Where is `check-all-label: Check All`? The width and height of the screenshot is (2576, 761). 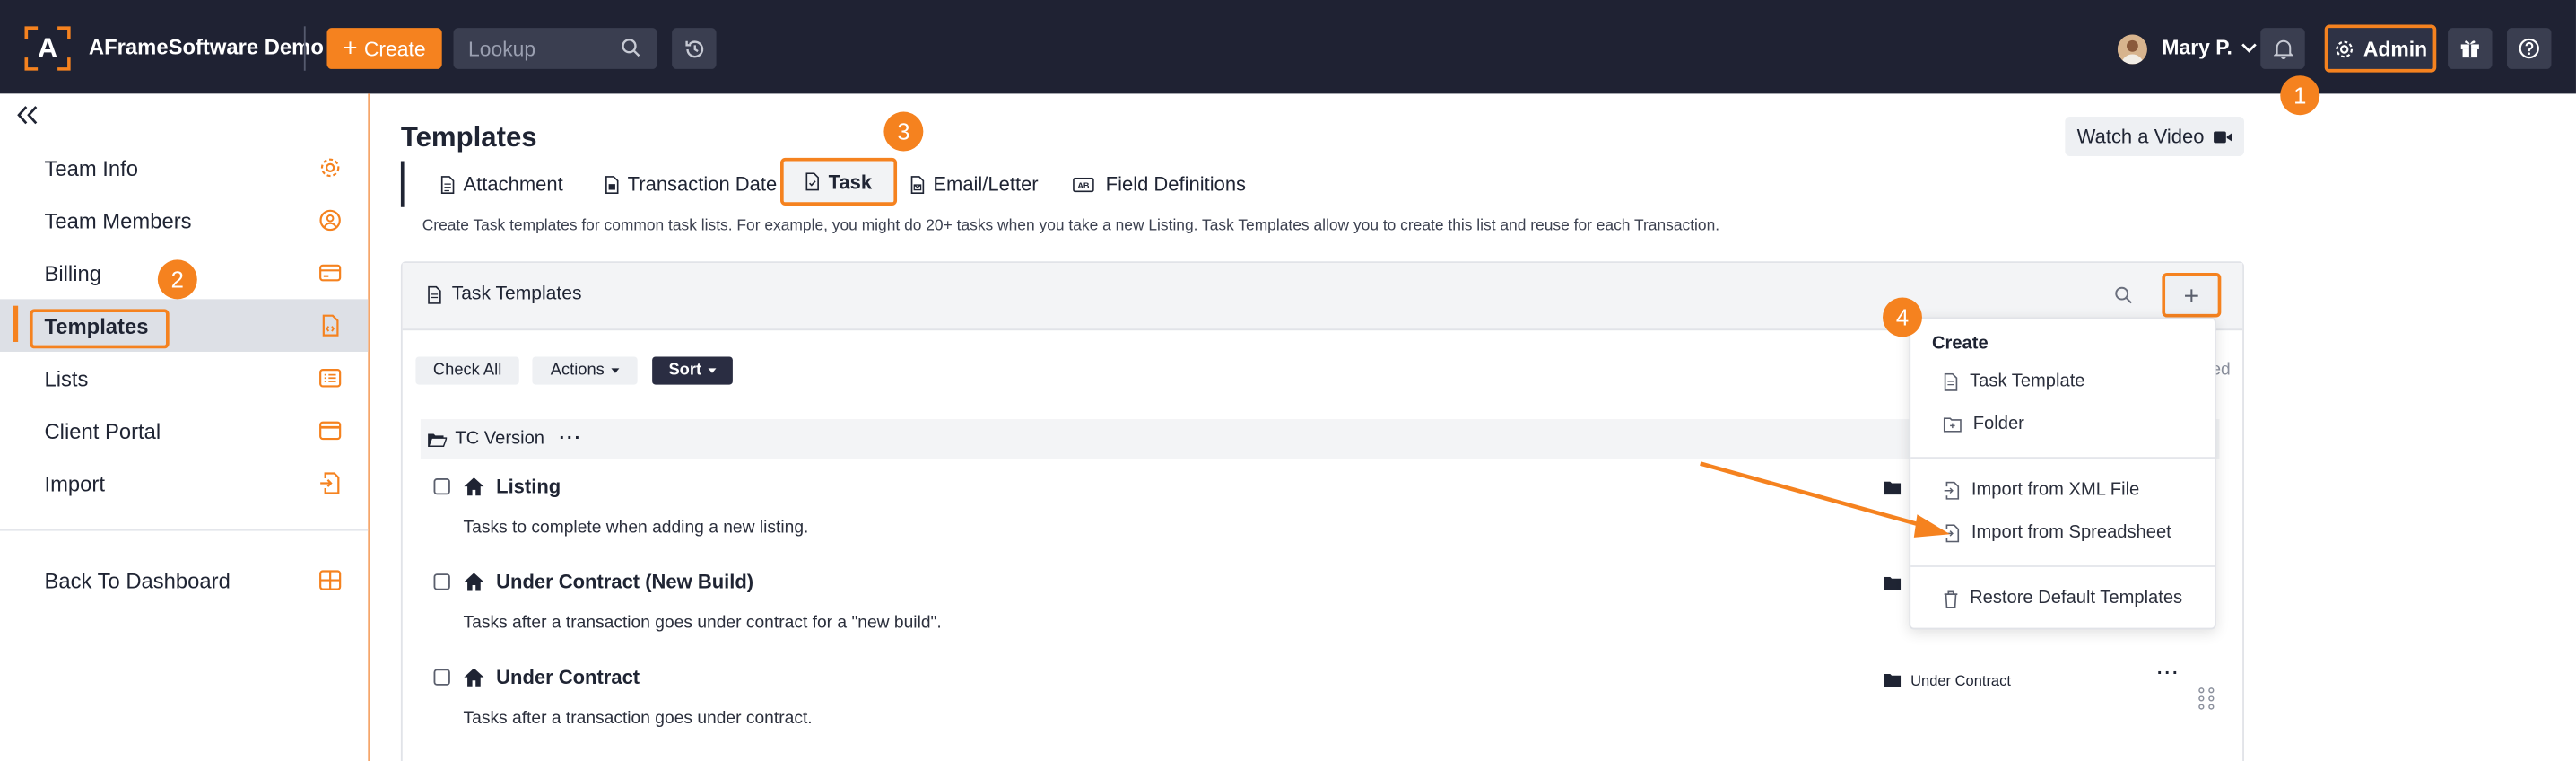 check-all-label: Check All is located at coordinates (467, 370).